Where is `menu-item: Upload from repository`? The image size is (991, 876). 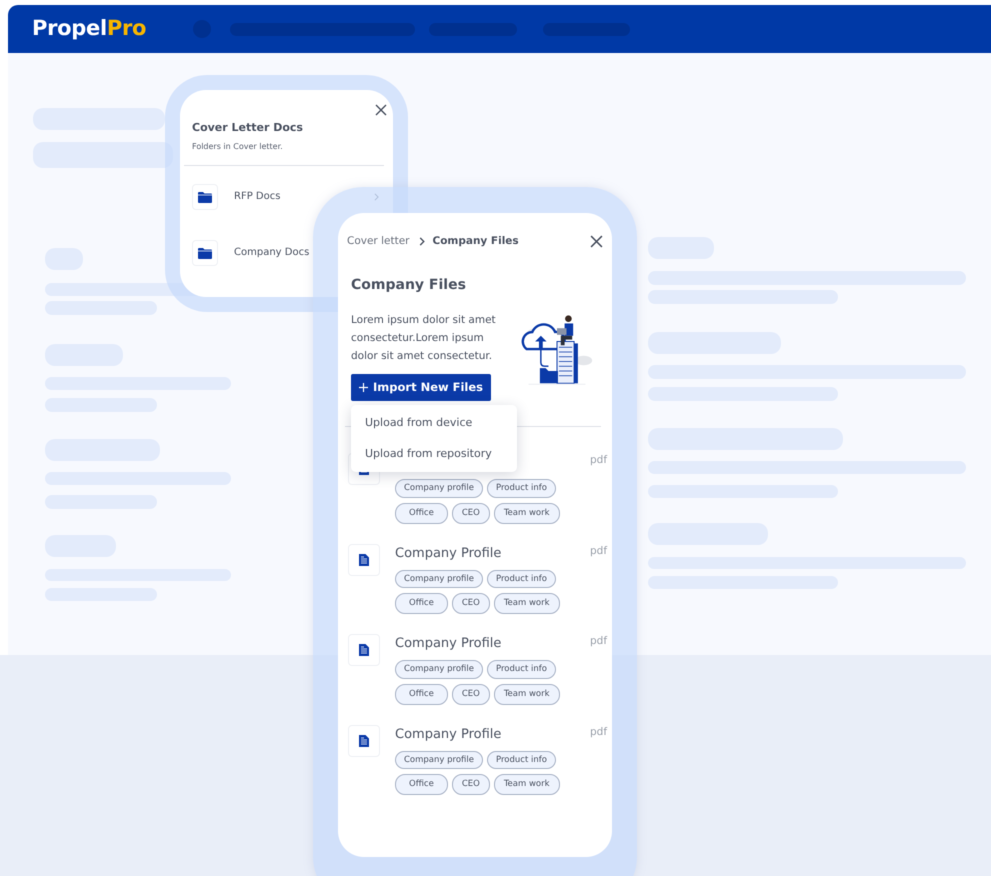 menu-item: Upload from repository is located at coordinates (434, 453).